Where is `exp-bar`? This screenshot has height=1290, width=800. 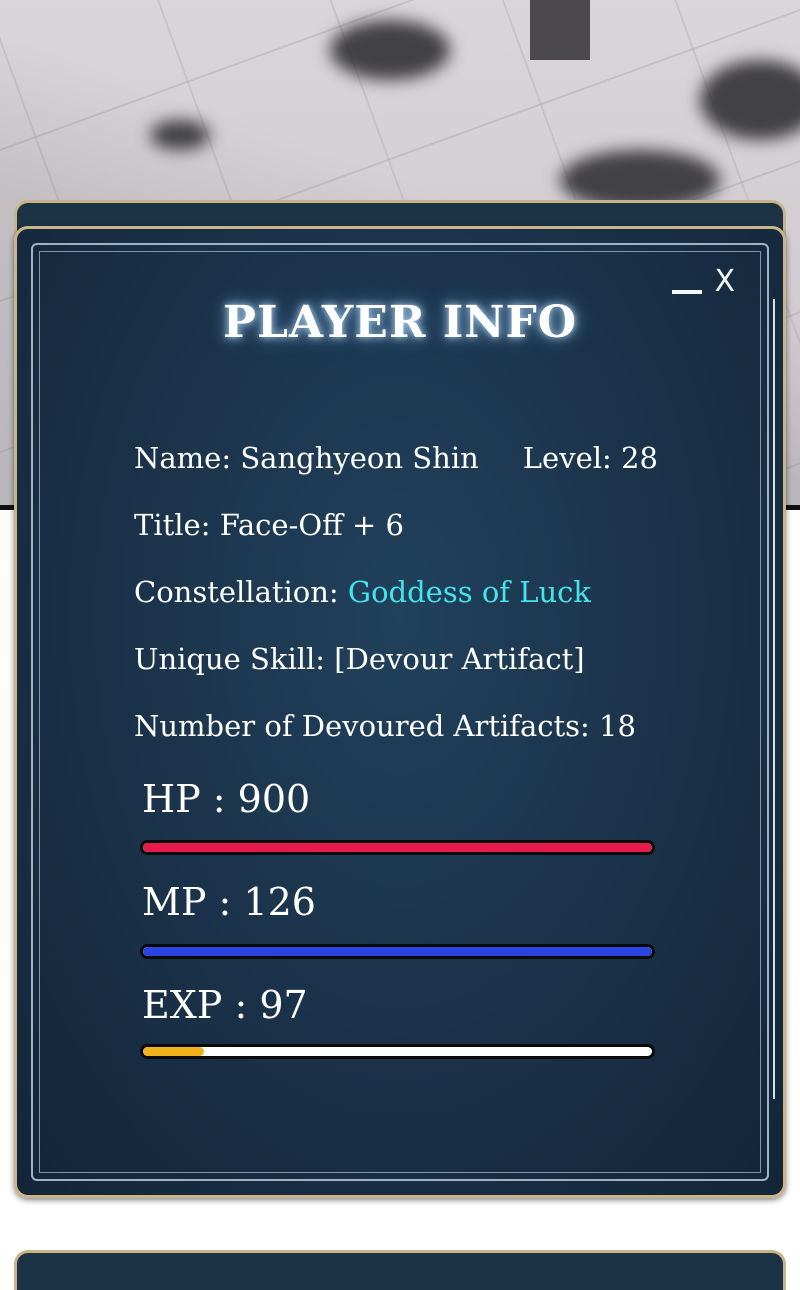
exp-bar is located at coordinates (397, 1051).